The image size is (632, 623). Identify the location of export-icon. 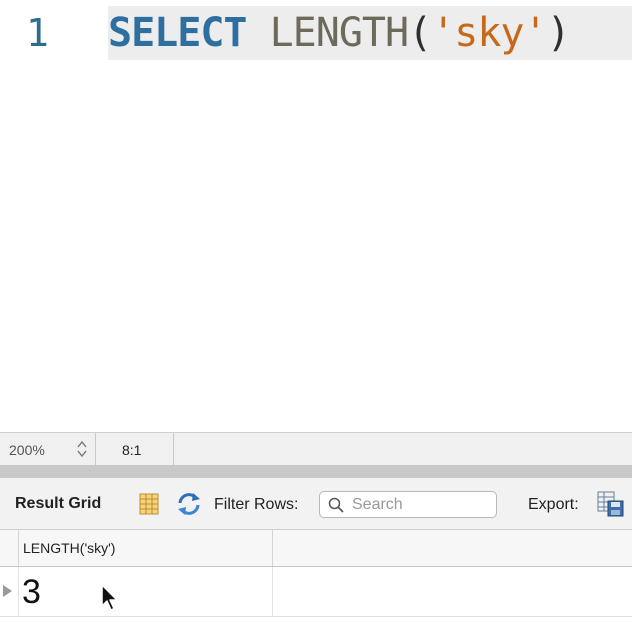
(610, 504).